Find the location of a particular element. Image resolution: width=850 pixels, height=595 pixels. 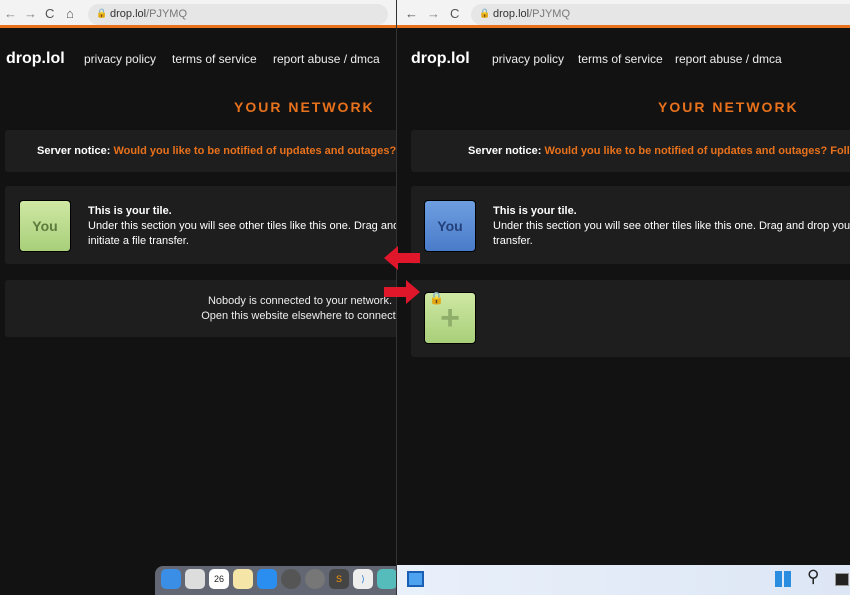

browser-toolbar: ← → C ⌂ 🔒 drop.lol/PJYMQ is located at coordinates (198, 14).